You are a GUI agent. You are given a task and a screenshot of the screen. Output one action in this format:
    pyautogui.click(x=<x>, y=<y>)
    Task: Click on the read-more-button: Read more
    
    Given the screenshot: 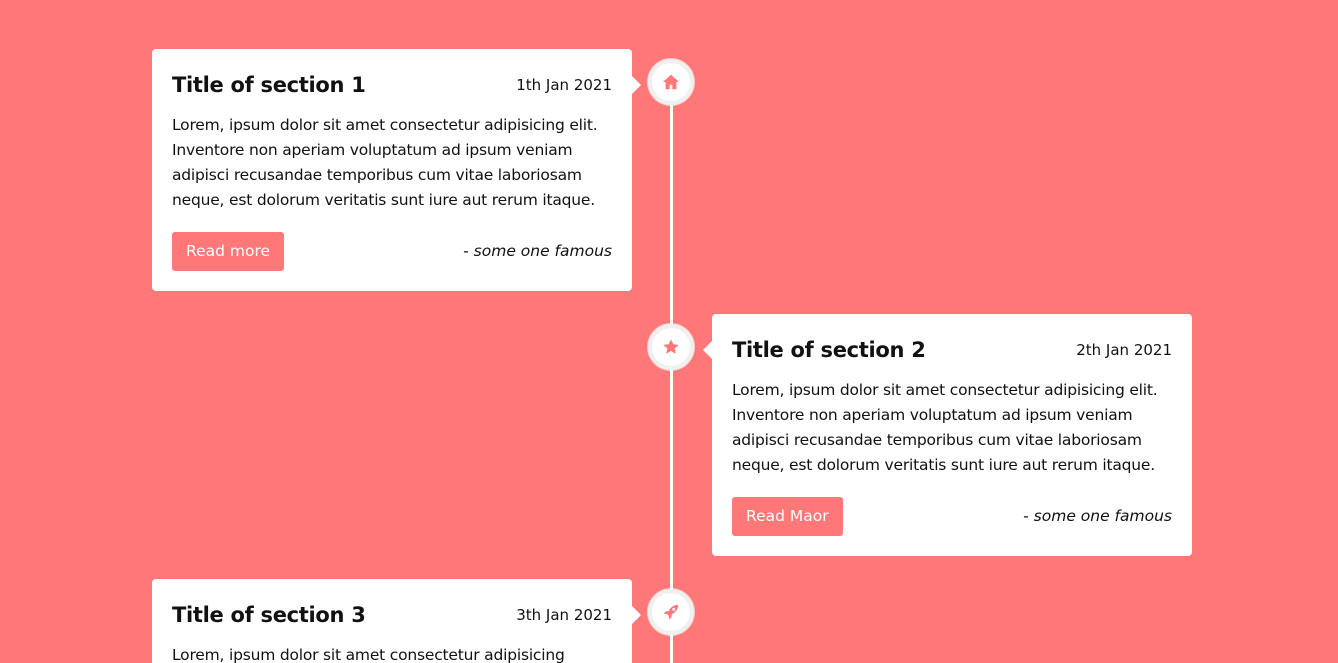 What is the action you would take?
    pyautogui.click(x=228, y=251)
    